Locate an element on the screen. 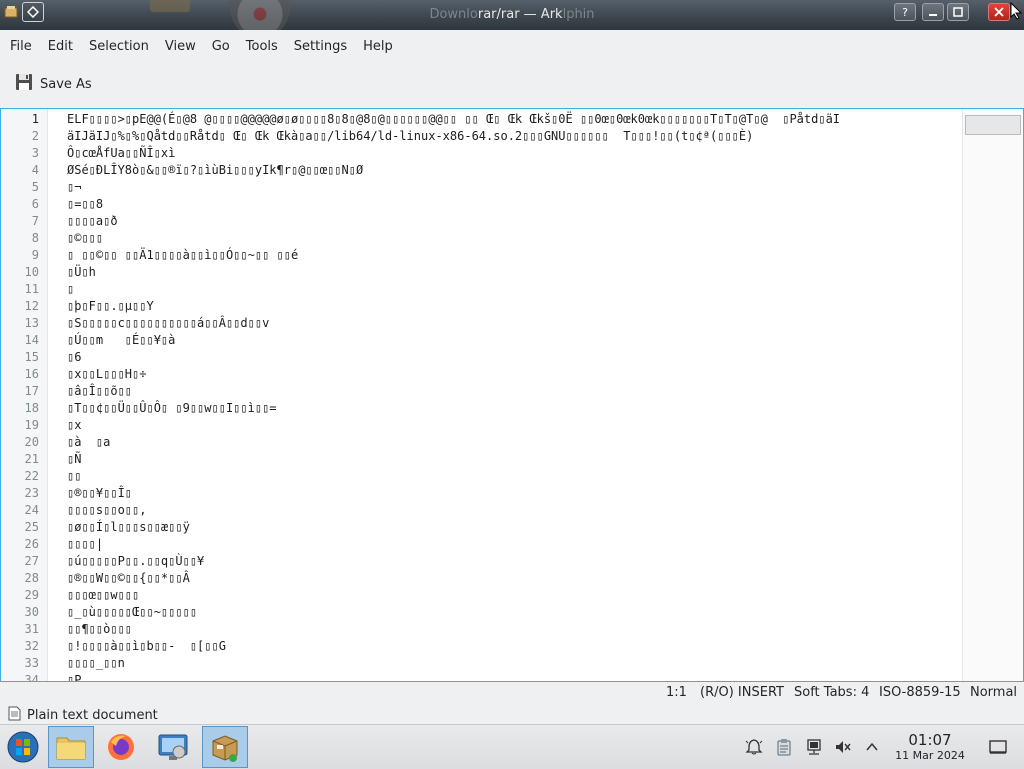 The image size is (1024, 769). code-line: ▯®▯▯W▯▯©▯▯{▯▯*▯▯Â is located at coordinates (512, 578).